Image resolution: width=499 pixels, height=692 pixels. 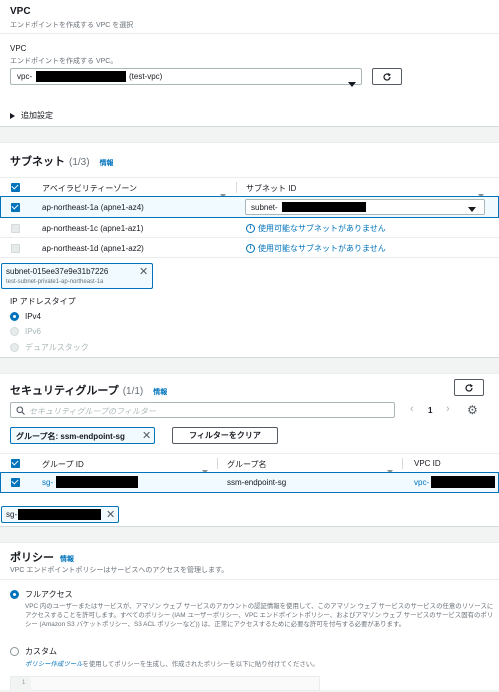 I want to click on policy-editor: 1, so click(x=165, y=684).